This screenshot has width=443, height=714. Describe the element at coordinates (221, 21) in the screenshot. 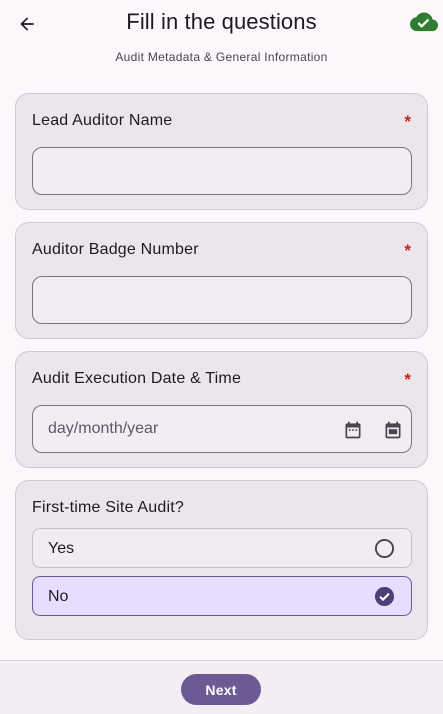

I see `page-title: Fill in the questions` at that location.